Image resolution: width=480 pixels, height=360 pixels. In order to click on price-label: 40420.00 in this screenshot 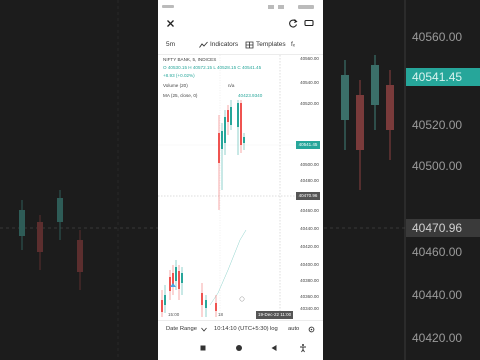, I will do `click(309, 246)`.